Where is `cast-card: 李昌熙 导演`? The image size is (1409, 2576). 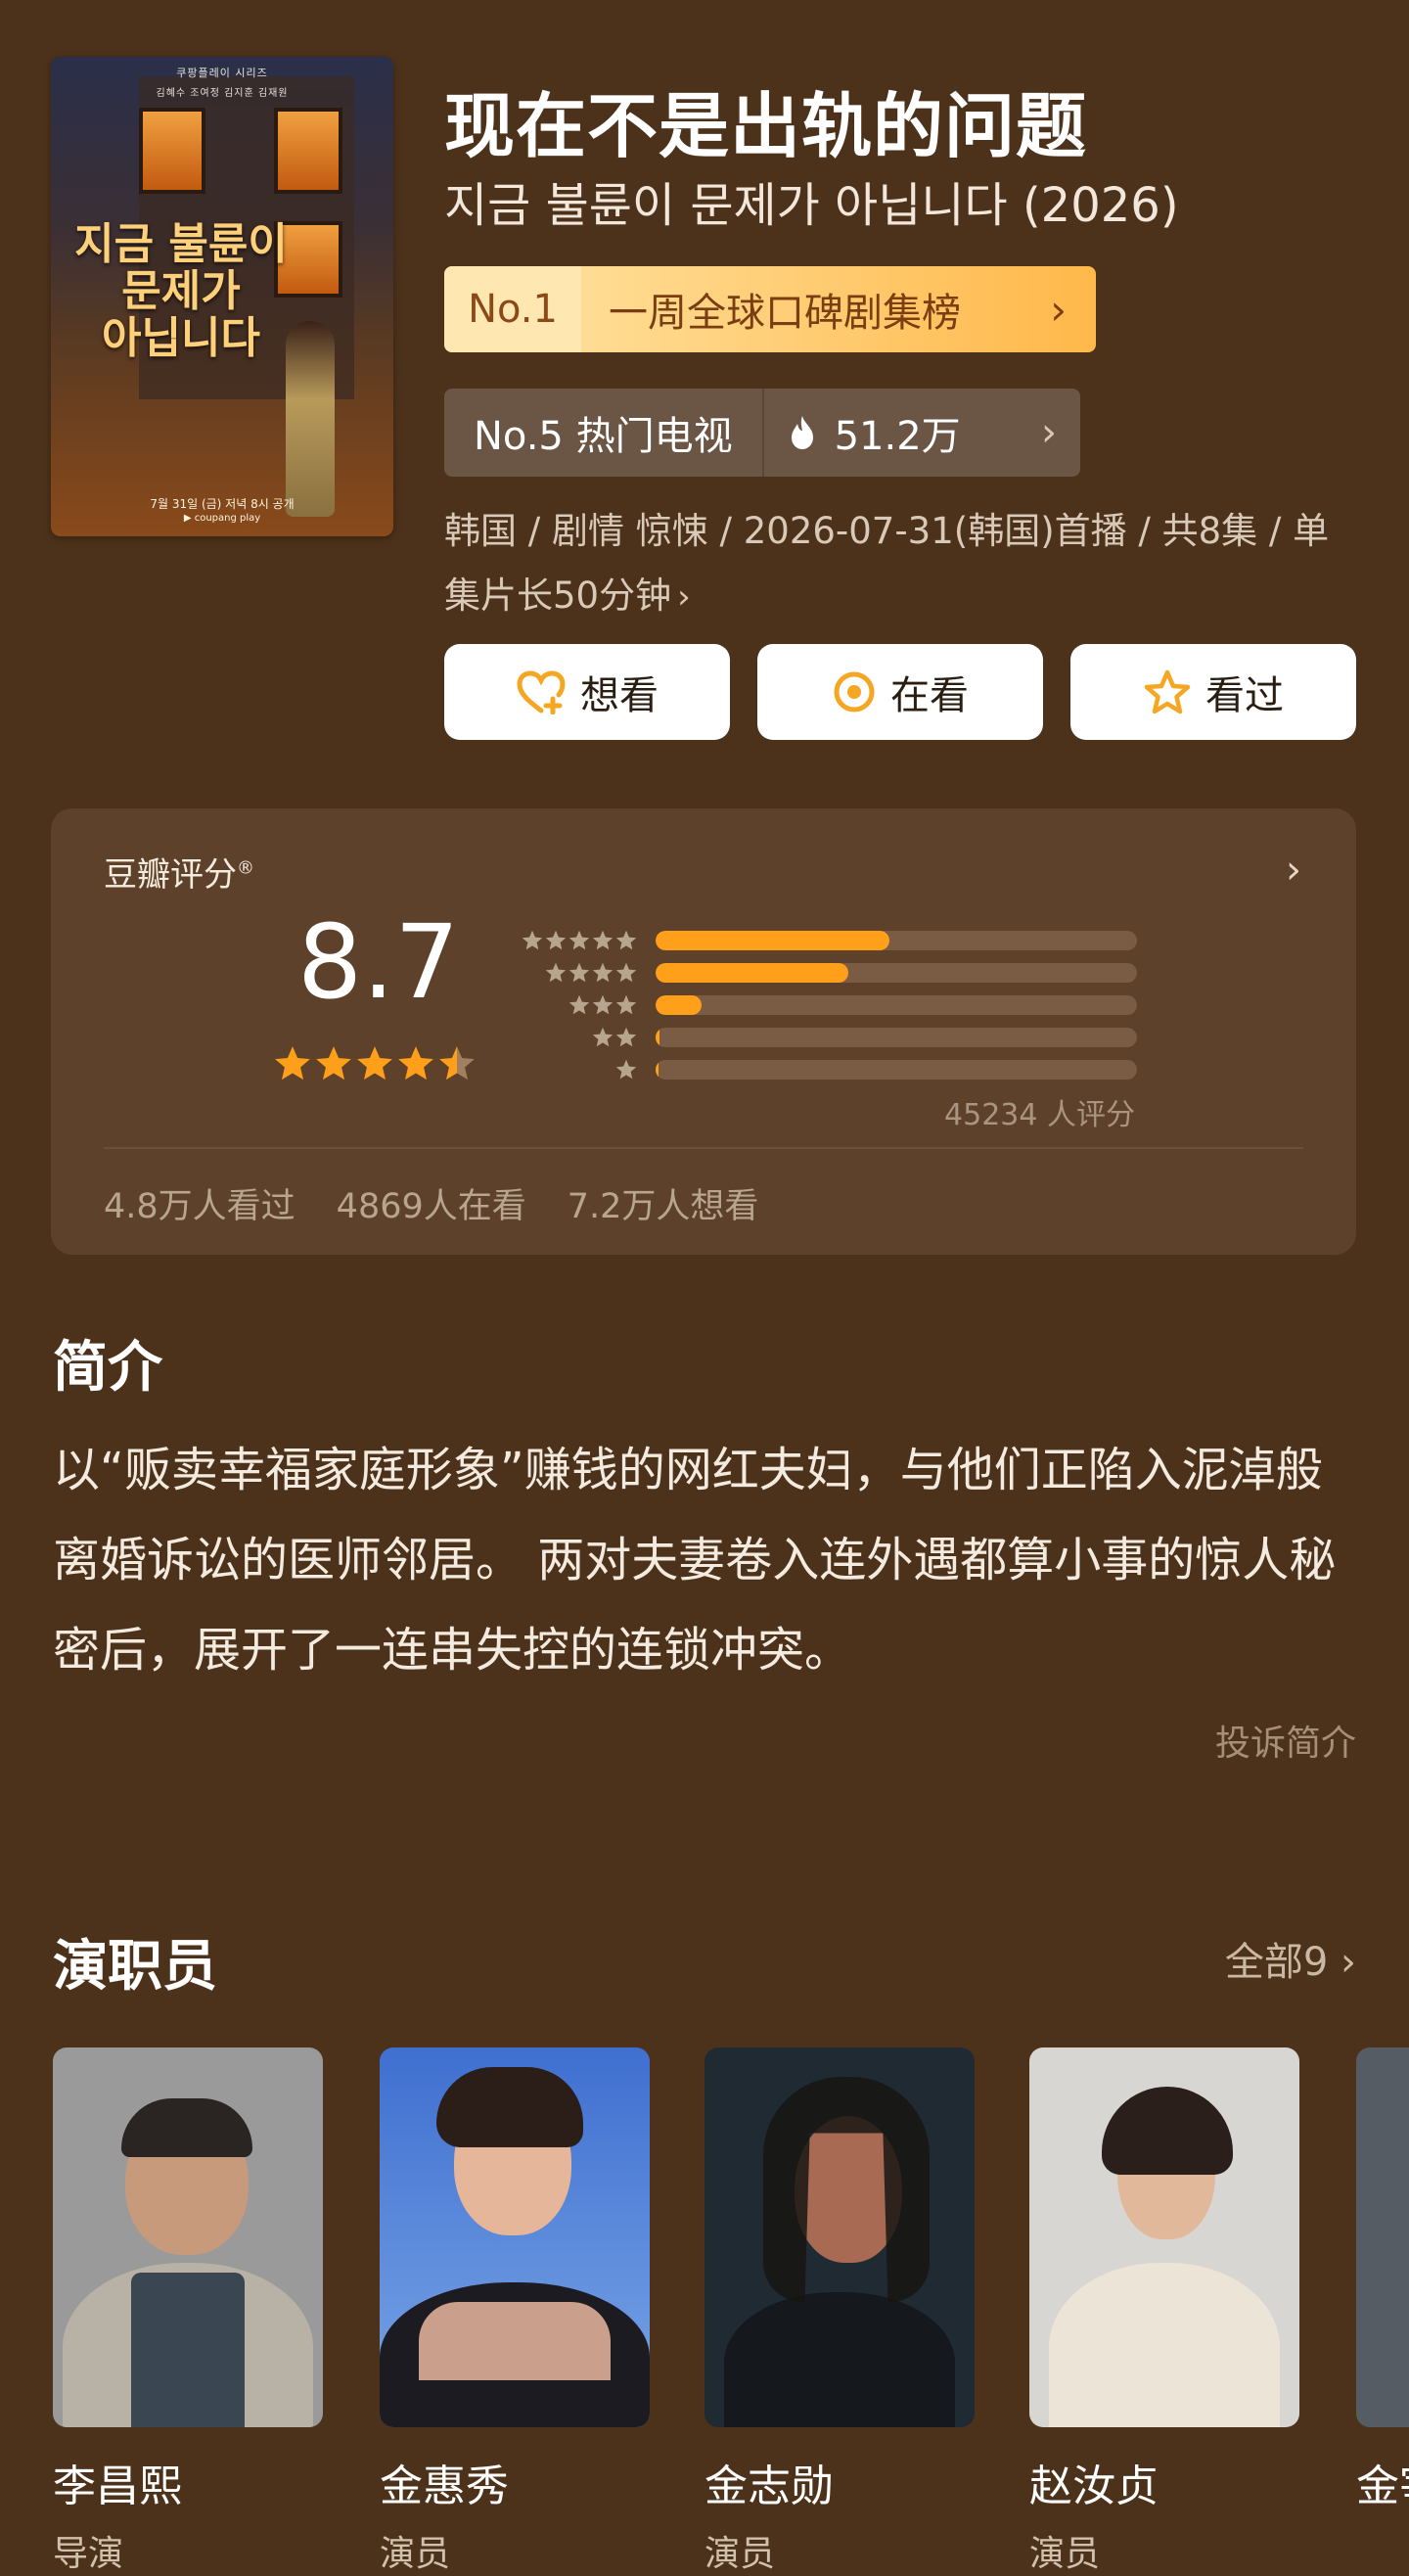
cast-card: 李昌熙 导演 is located at coordinates (188, 2311).